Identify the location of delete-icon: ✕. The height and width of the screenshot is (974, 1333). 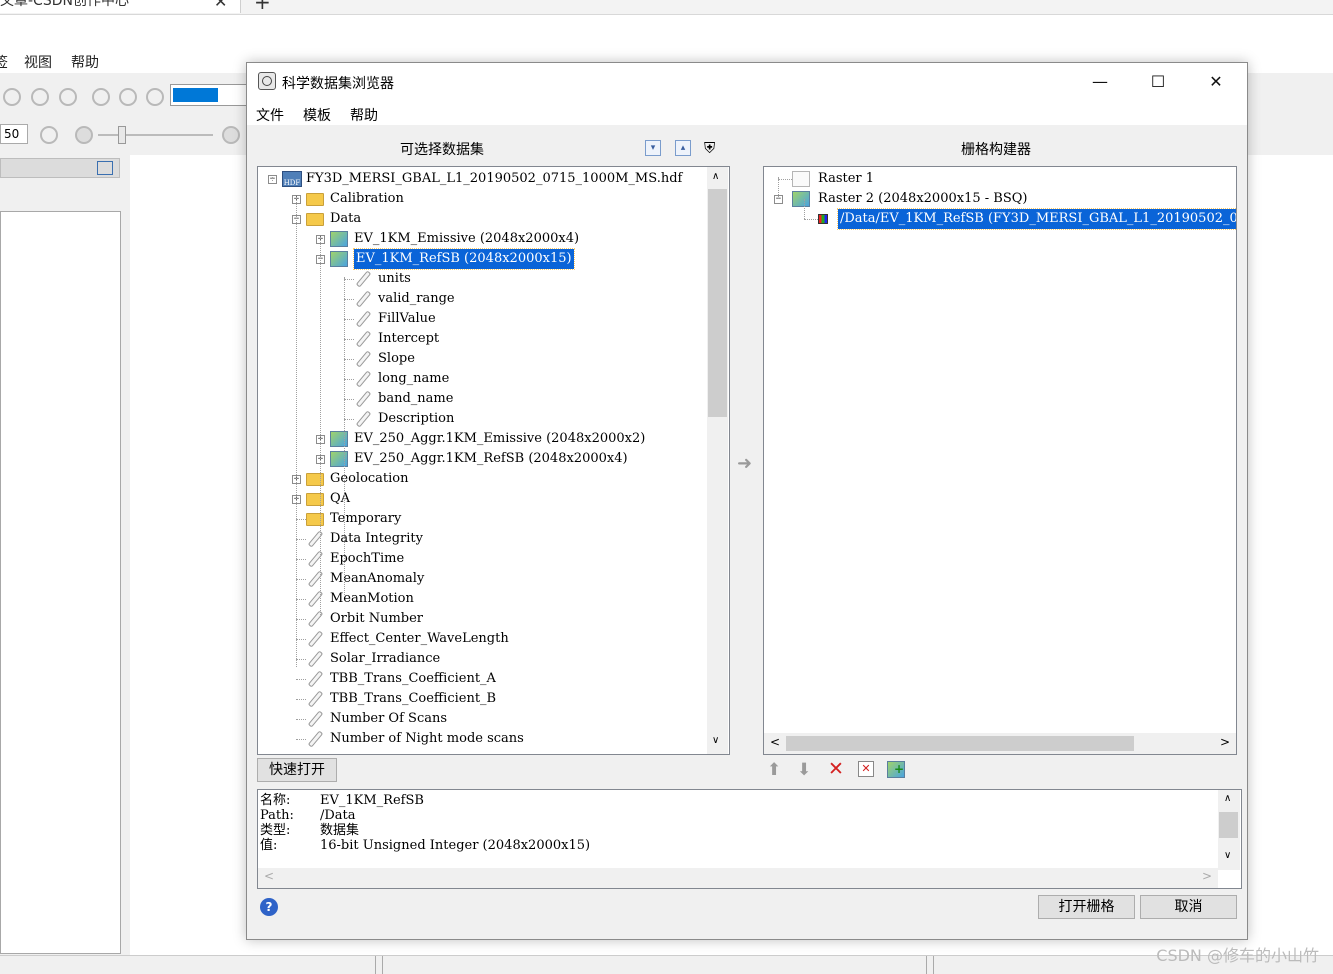
(836, 769).